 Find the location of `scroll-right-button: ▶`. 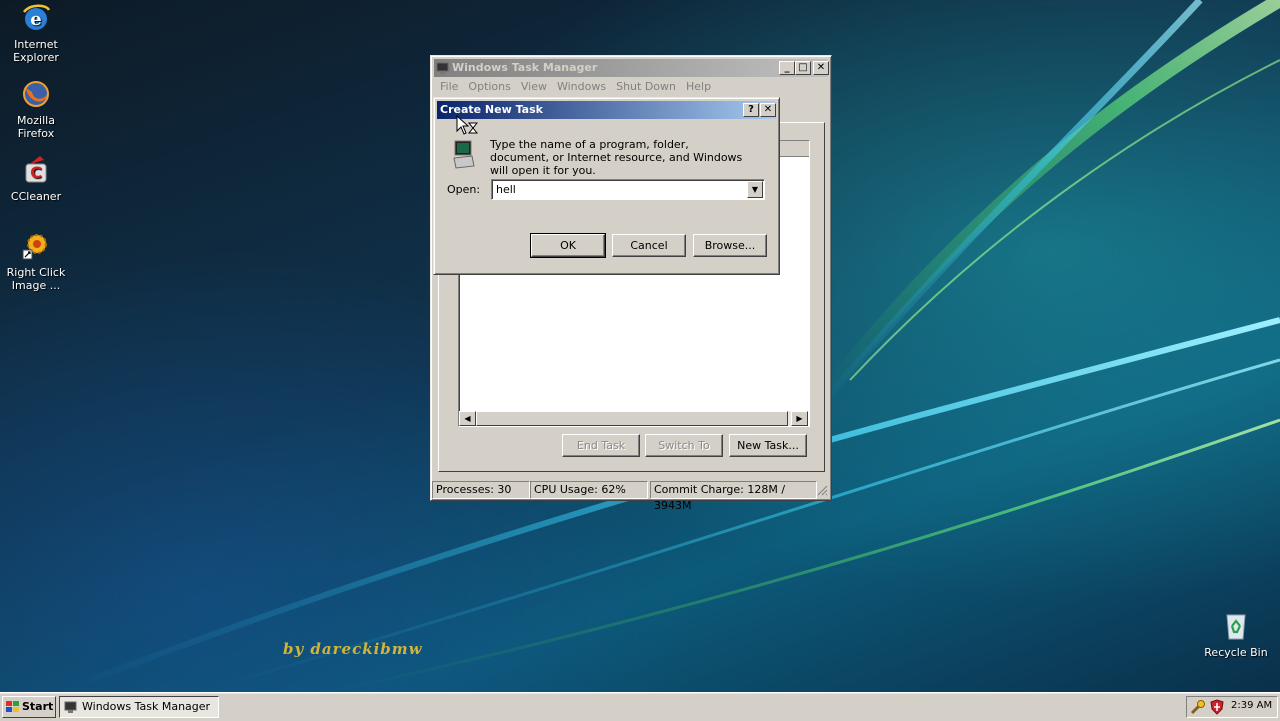

scroll-right-button: ▶ is located at coordinates (799, 418).